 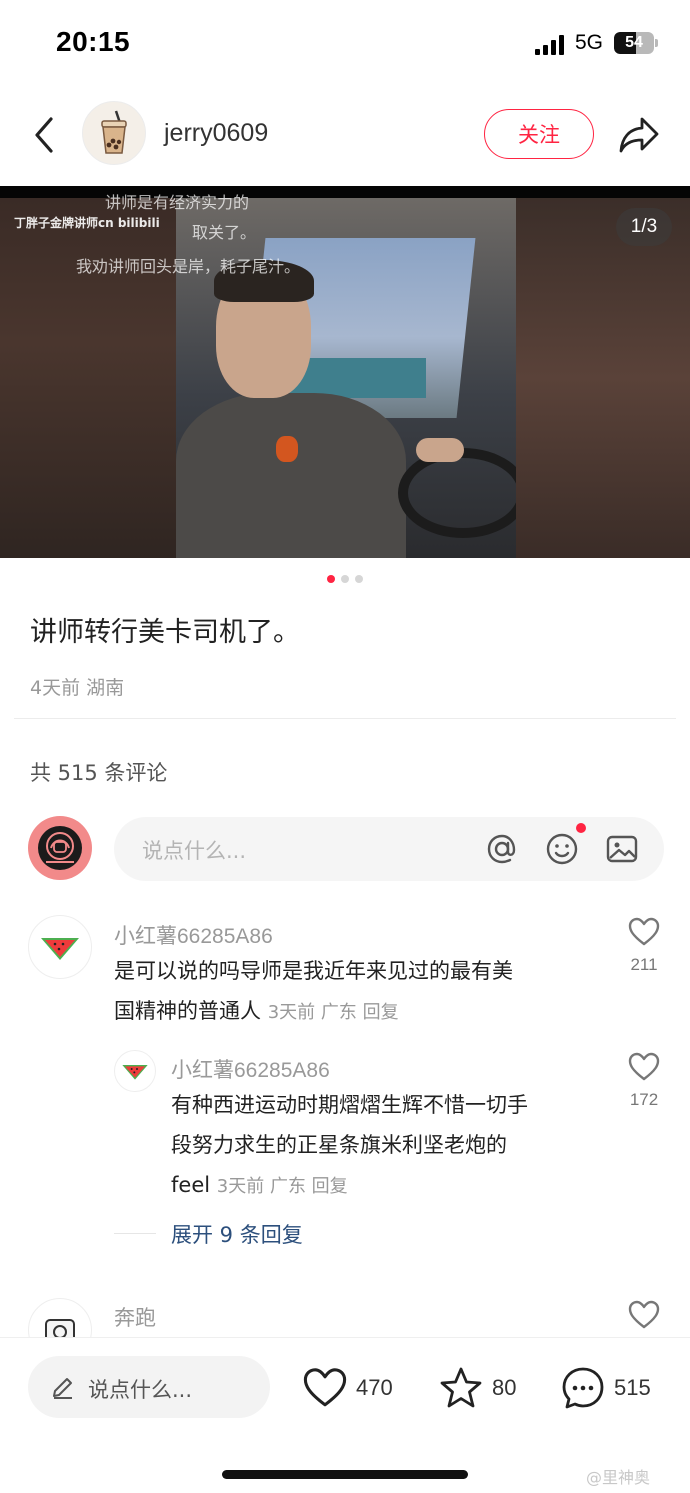 I want to click on share-button, so click(x=639, y=135).